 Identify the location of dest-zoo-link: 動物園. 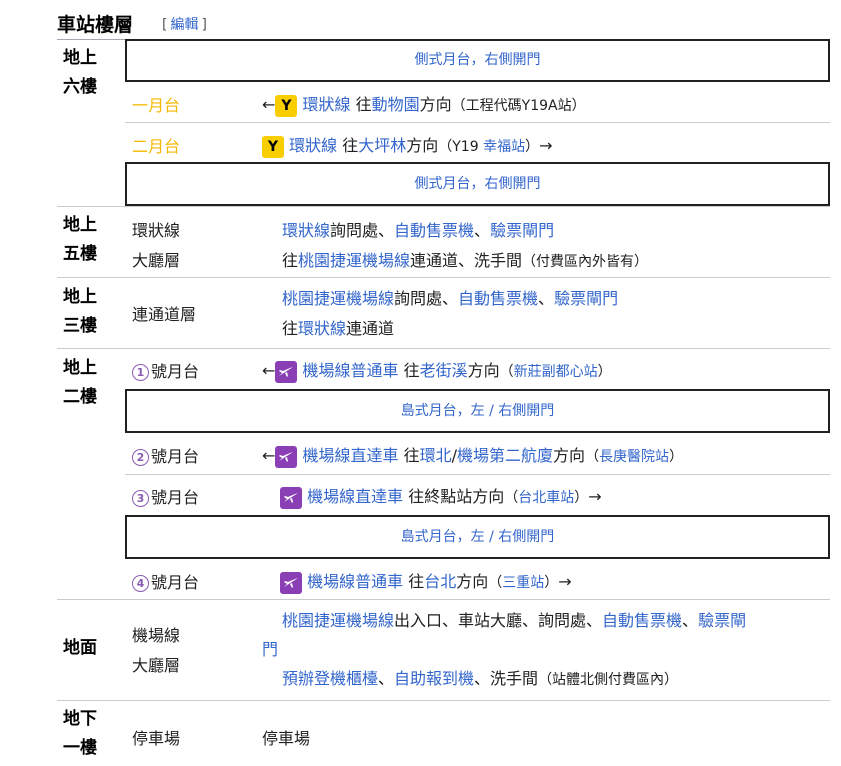
(396, 104).